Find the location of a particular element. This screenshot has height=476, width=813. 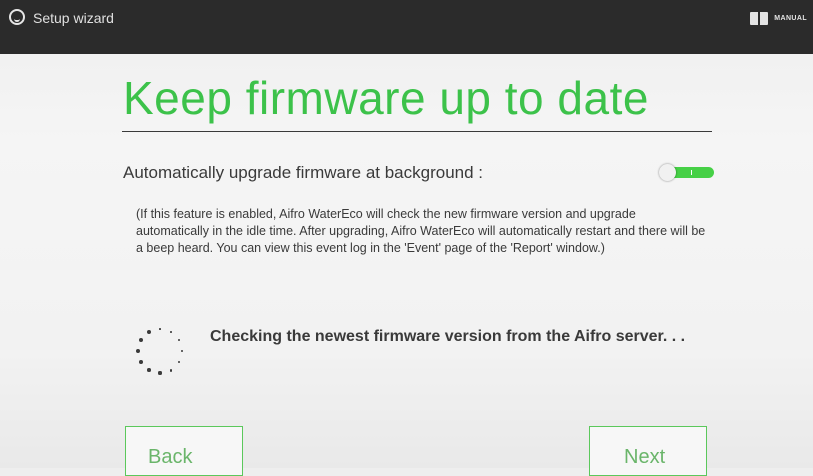

page-title: Keep firmware up to date is located at coordinates (386, 98).